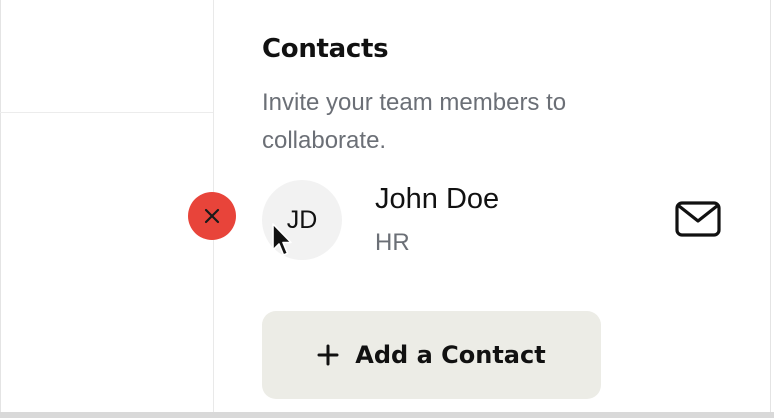  I want to click on panel-subtitle: Invite your team members to collaborate., so click(414, 121).